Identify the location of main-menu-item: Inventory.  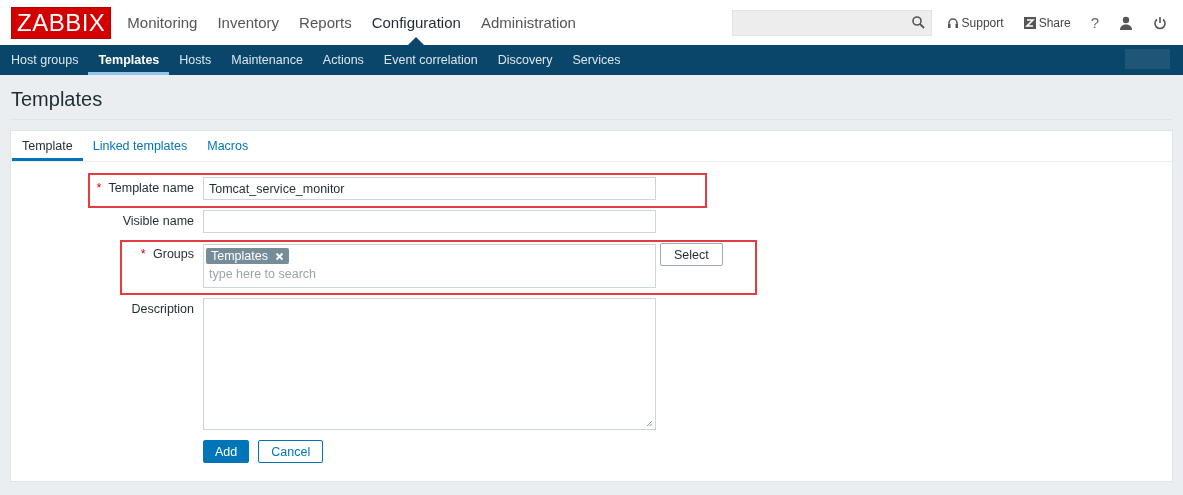
(248, 22).